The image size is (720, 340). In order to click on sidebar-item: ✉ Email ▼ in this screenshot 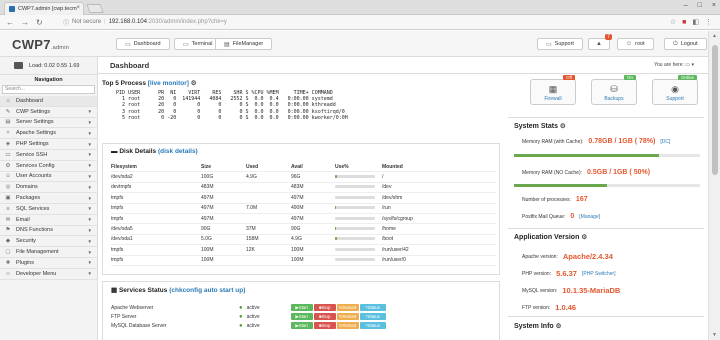, I will do `click(48, 220)`.